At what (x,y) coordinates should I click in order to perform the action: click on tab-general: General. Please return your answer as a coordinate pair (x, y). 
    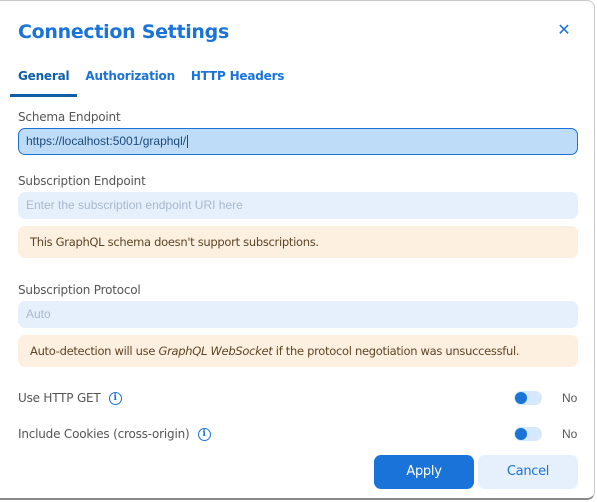
    Looking at the image, I should click on (44, 82).